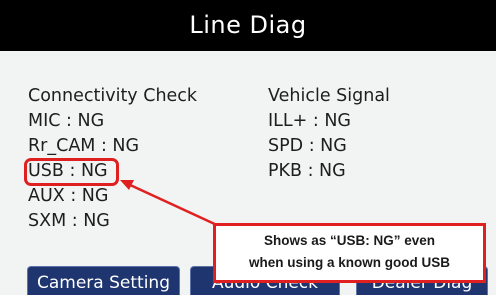  Describe the element at coordinates (68, 196) in the screenshot. I see `aux-status: AUX : NG` at that location.